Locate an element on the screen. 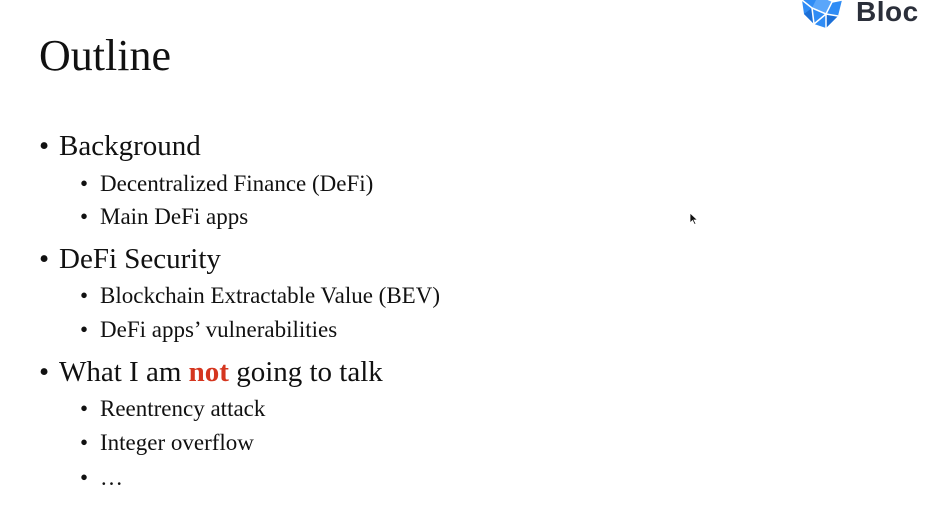 This screenshot has width=928, height=506. outline-subitem: • Main DeFi apps is located at coordinates (164, 217).